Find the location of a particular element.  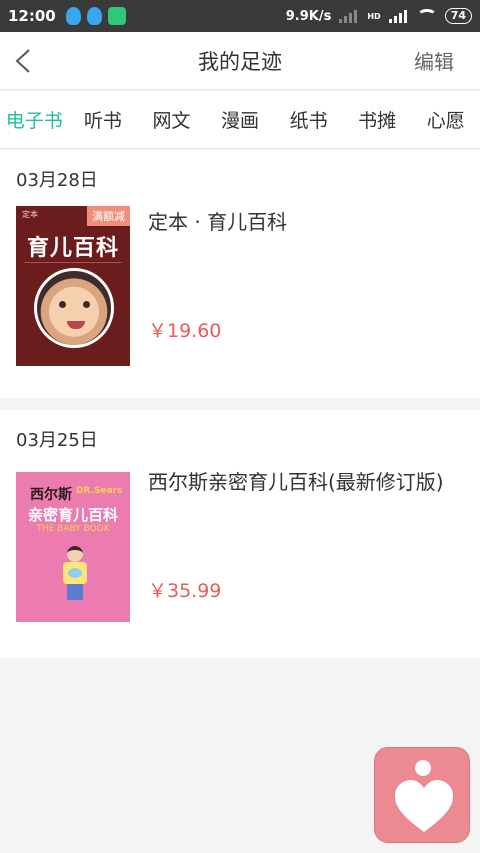

qq-icon is located at coordinates (73, 16).